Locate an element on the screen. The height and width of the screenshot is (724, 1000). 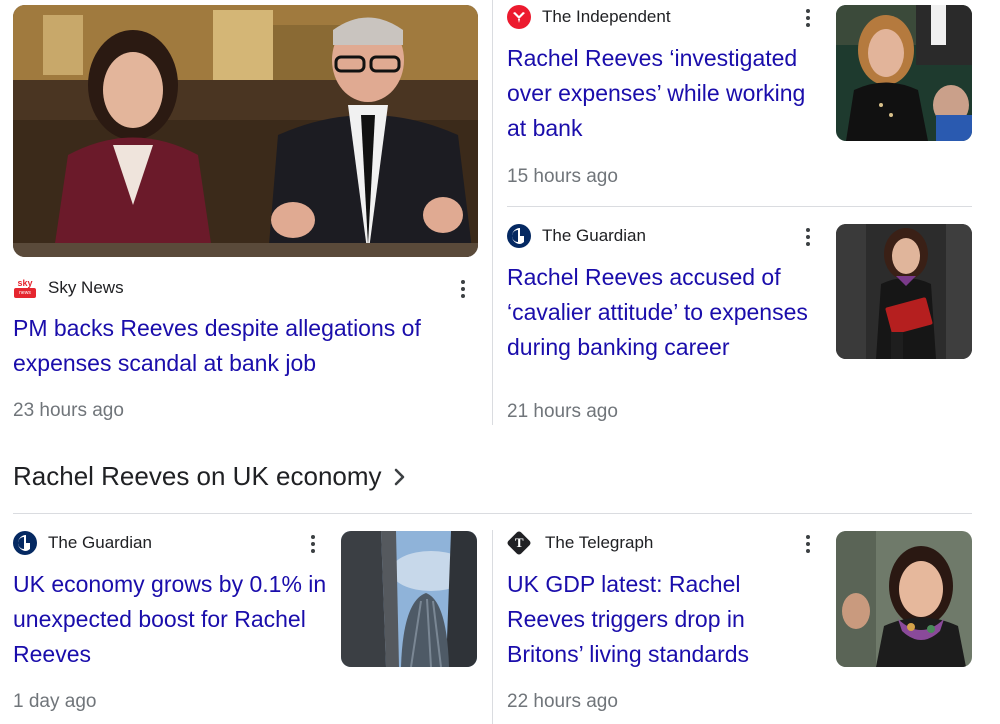
card-time: 22 hours ago is located at coordinates (562, 701).